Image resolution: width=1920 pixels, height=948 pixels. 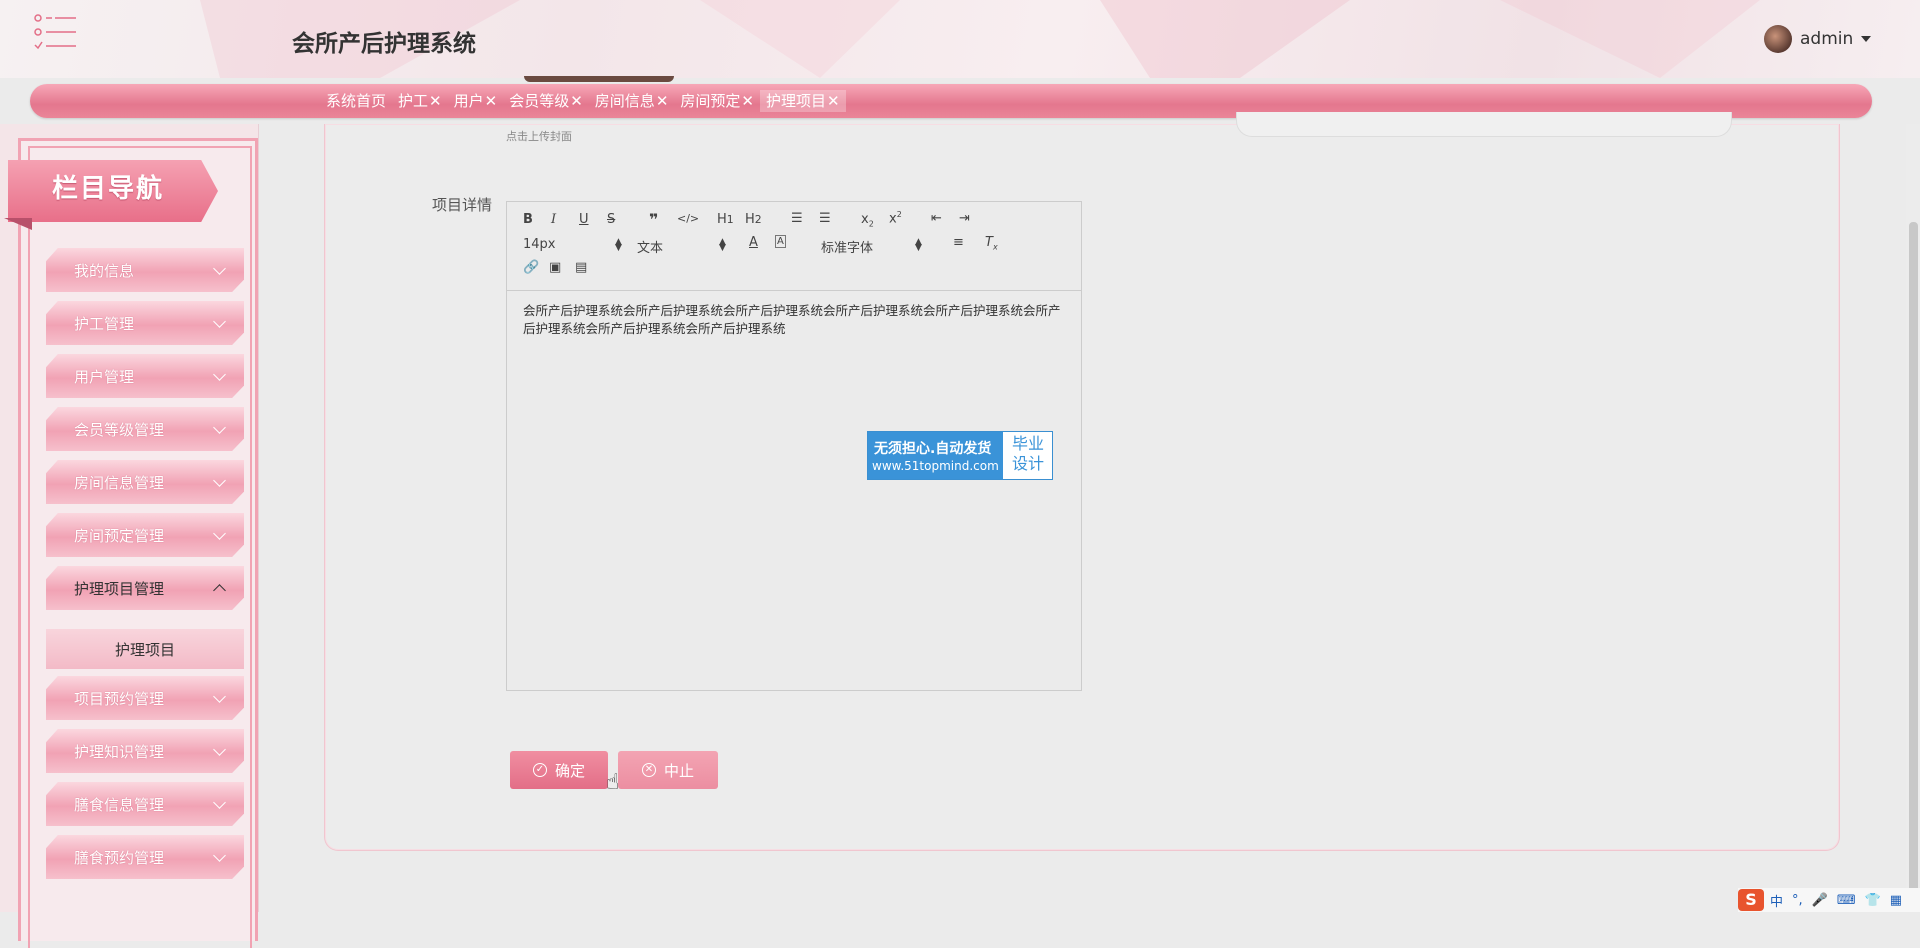 What do you see at coordinates (553, 219) in the screenshot?
I see `italic-icon: I` at bounding box center [553, 219].